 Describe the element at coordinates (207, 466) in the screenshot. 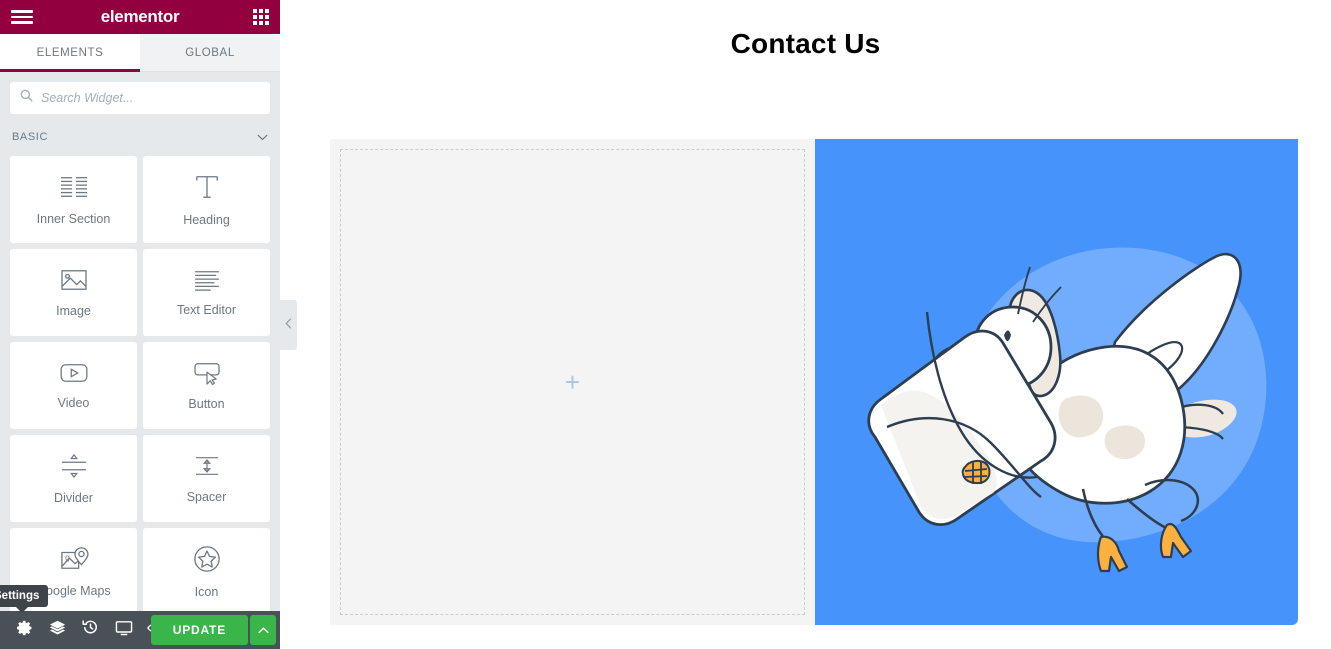

I see `spacer-icon` at that location.